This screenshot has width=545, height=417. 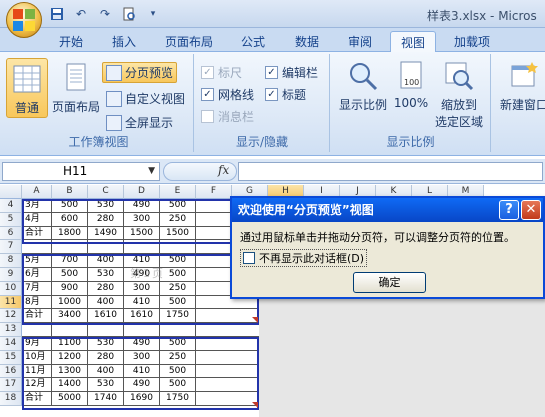 What do you see at coordinates (106, 206) in the screenshot?
I see `cell-c4: 530` at bounding box center [106, 206].